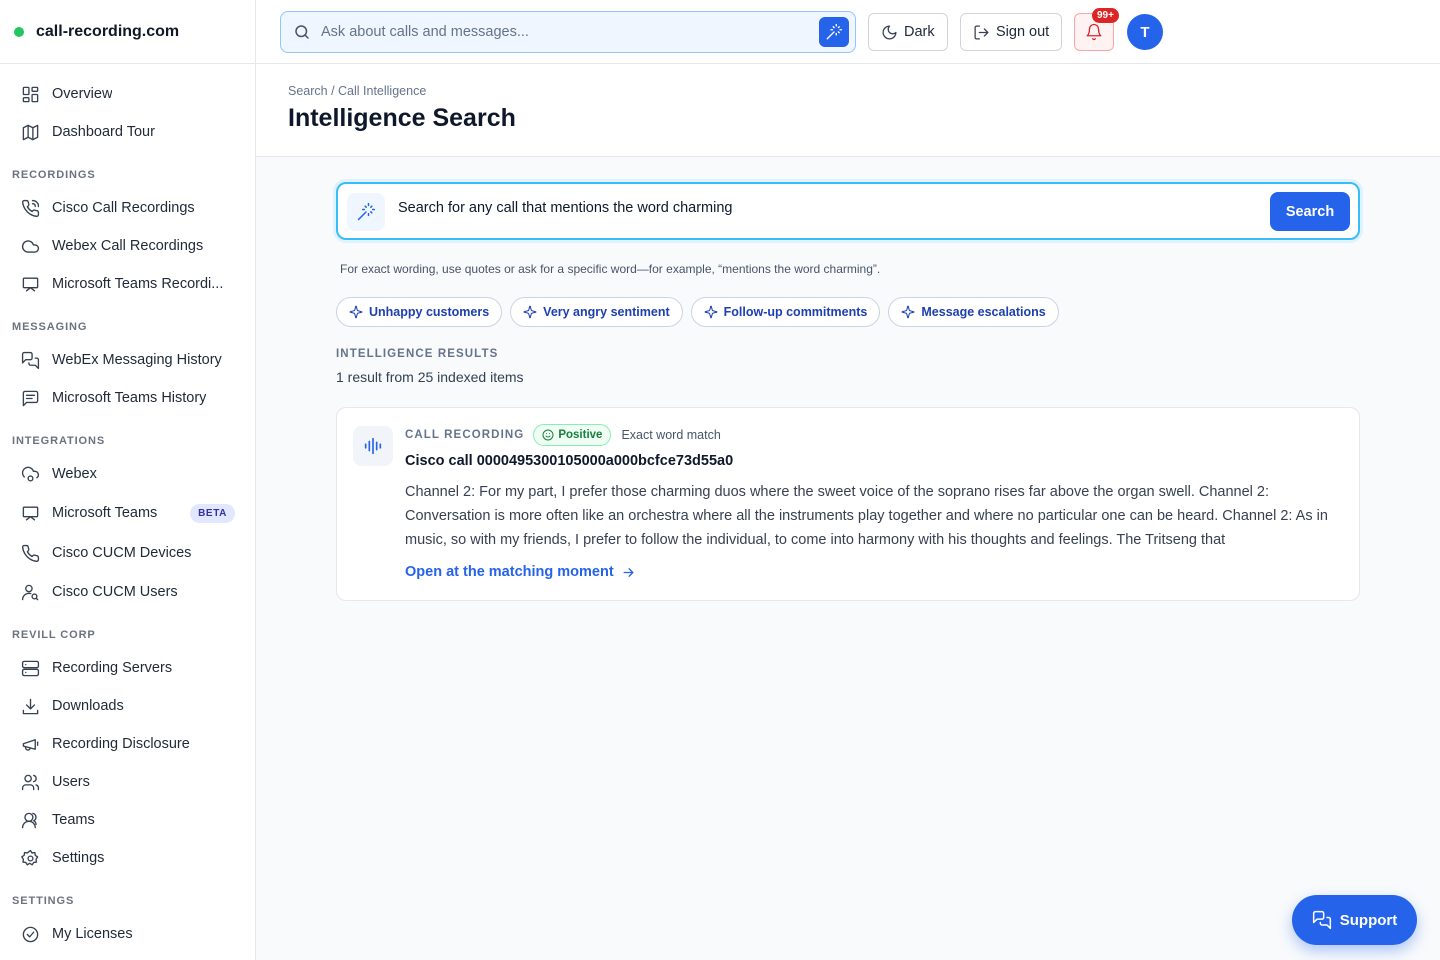 The image size is (1440, 960). Describe the element at coordinates (429, 312) in the screenshot. I see `suggestion-chip-label: Unhappy customers` at that location.